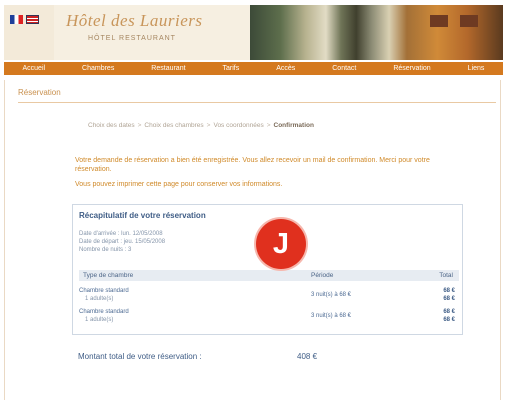  Describe the element at coordinates (293, 125) in the screenshot. I see `breadcrumb-step-confirmation: Confirmation` at that location.